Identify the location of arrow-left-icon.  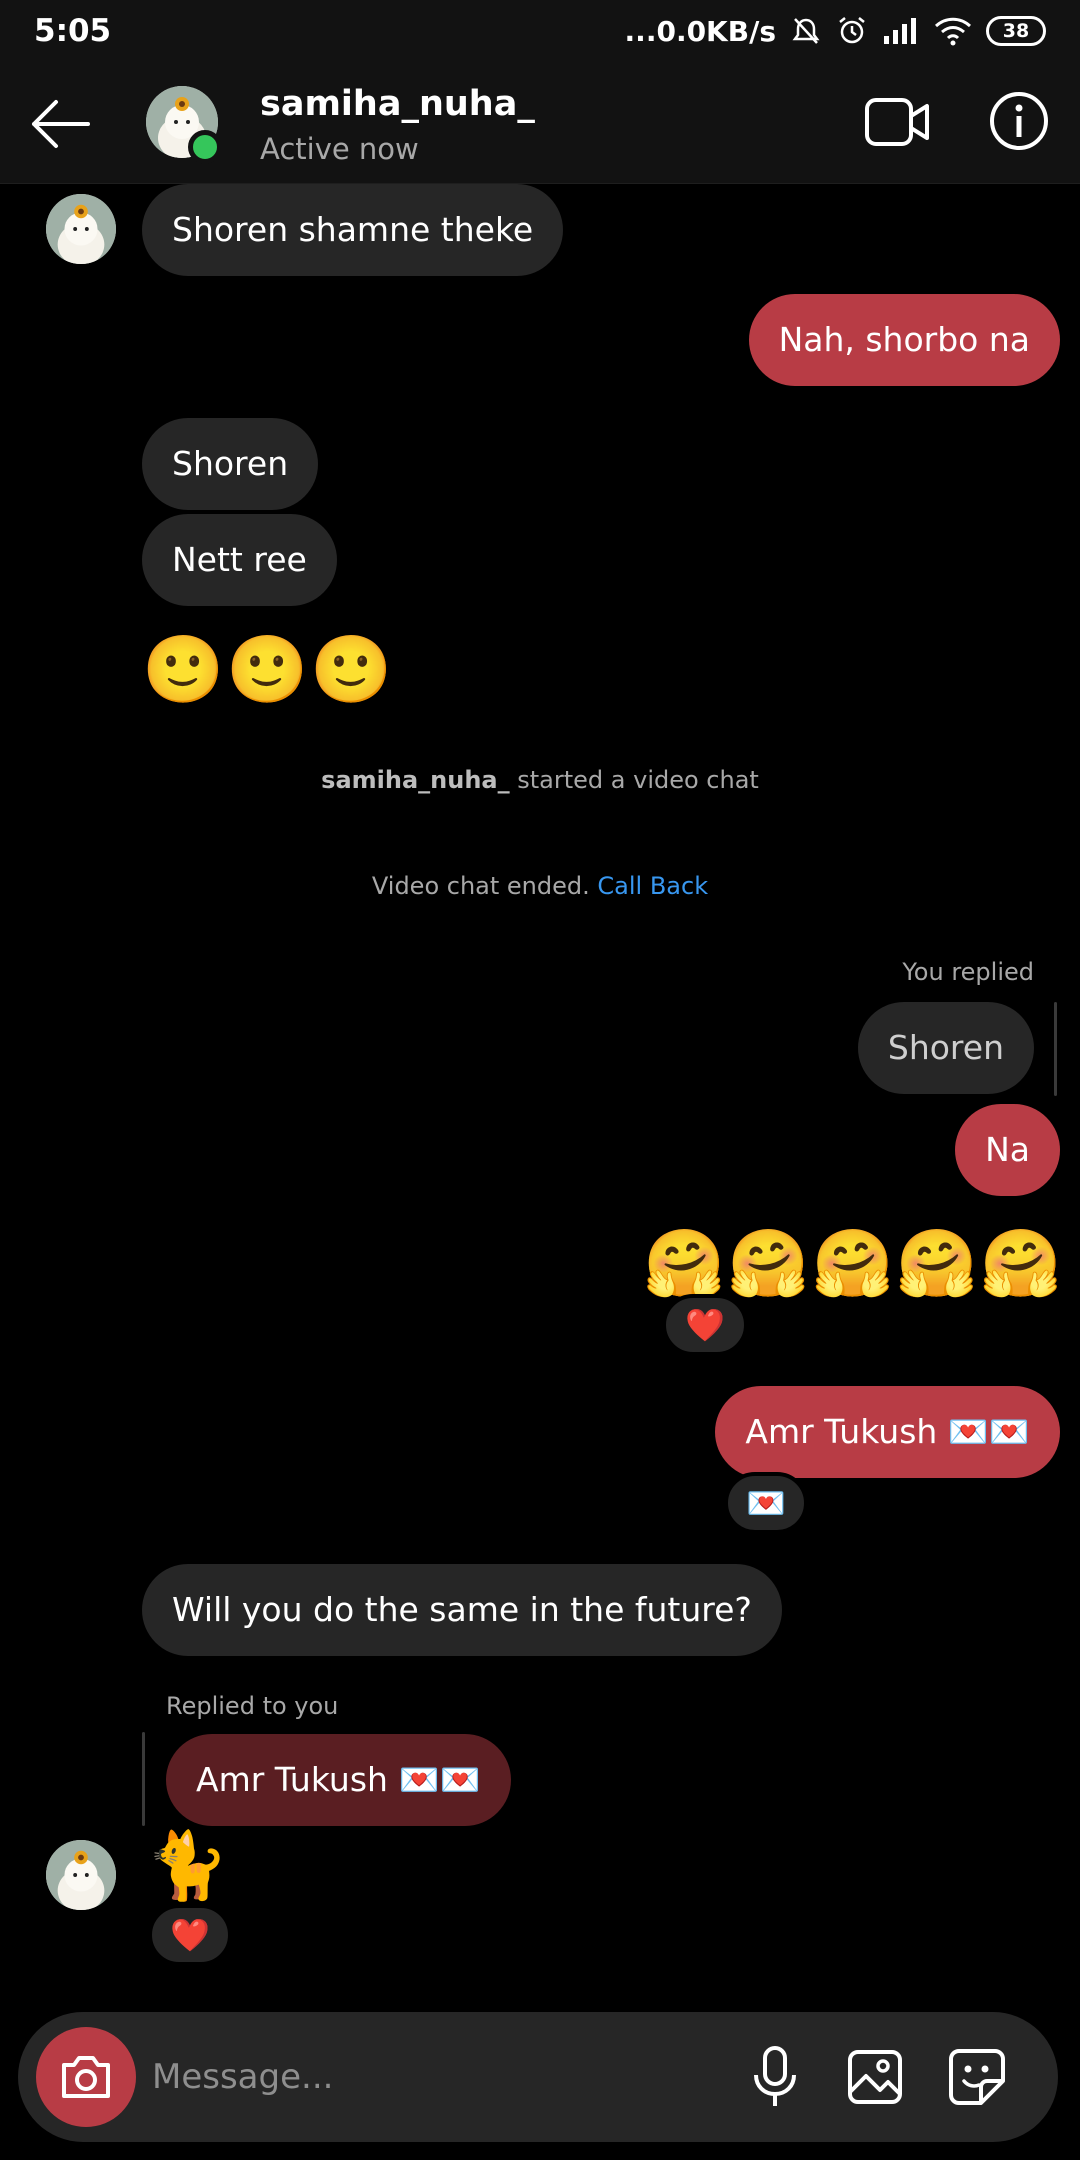
(61, 124).